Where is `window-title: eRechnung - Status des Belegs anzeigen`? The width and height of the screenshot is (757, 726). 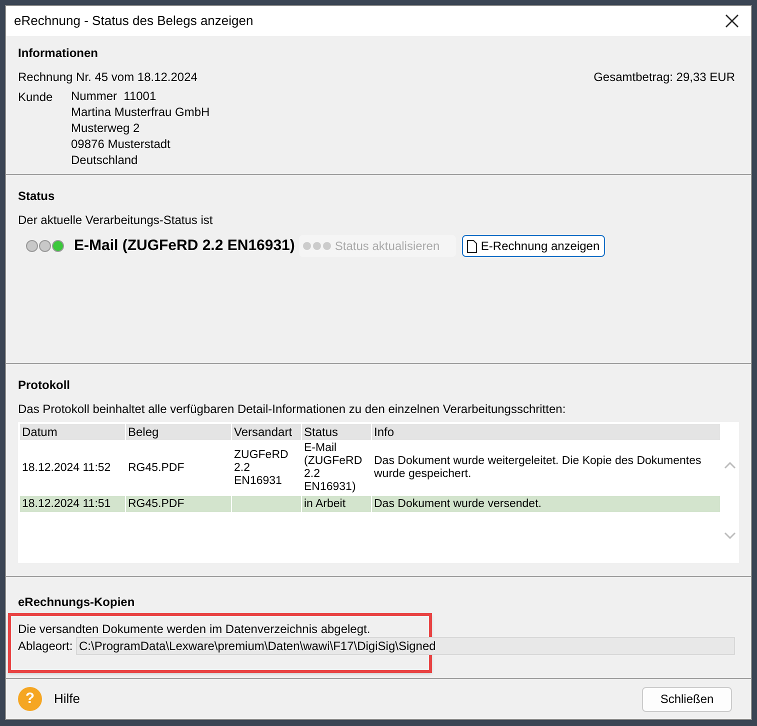 window-title: eRechnung - Status des Belegs anzeigen is located at coordinates (134, 21).